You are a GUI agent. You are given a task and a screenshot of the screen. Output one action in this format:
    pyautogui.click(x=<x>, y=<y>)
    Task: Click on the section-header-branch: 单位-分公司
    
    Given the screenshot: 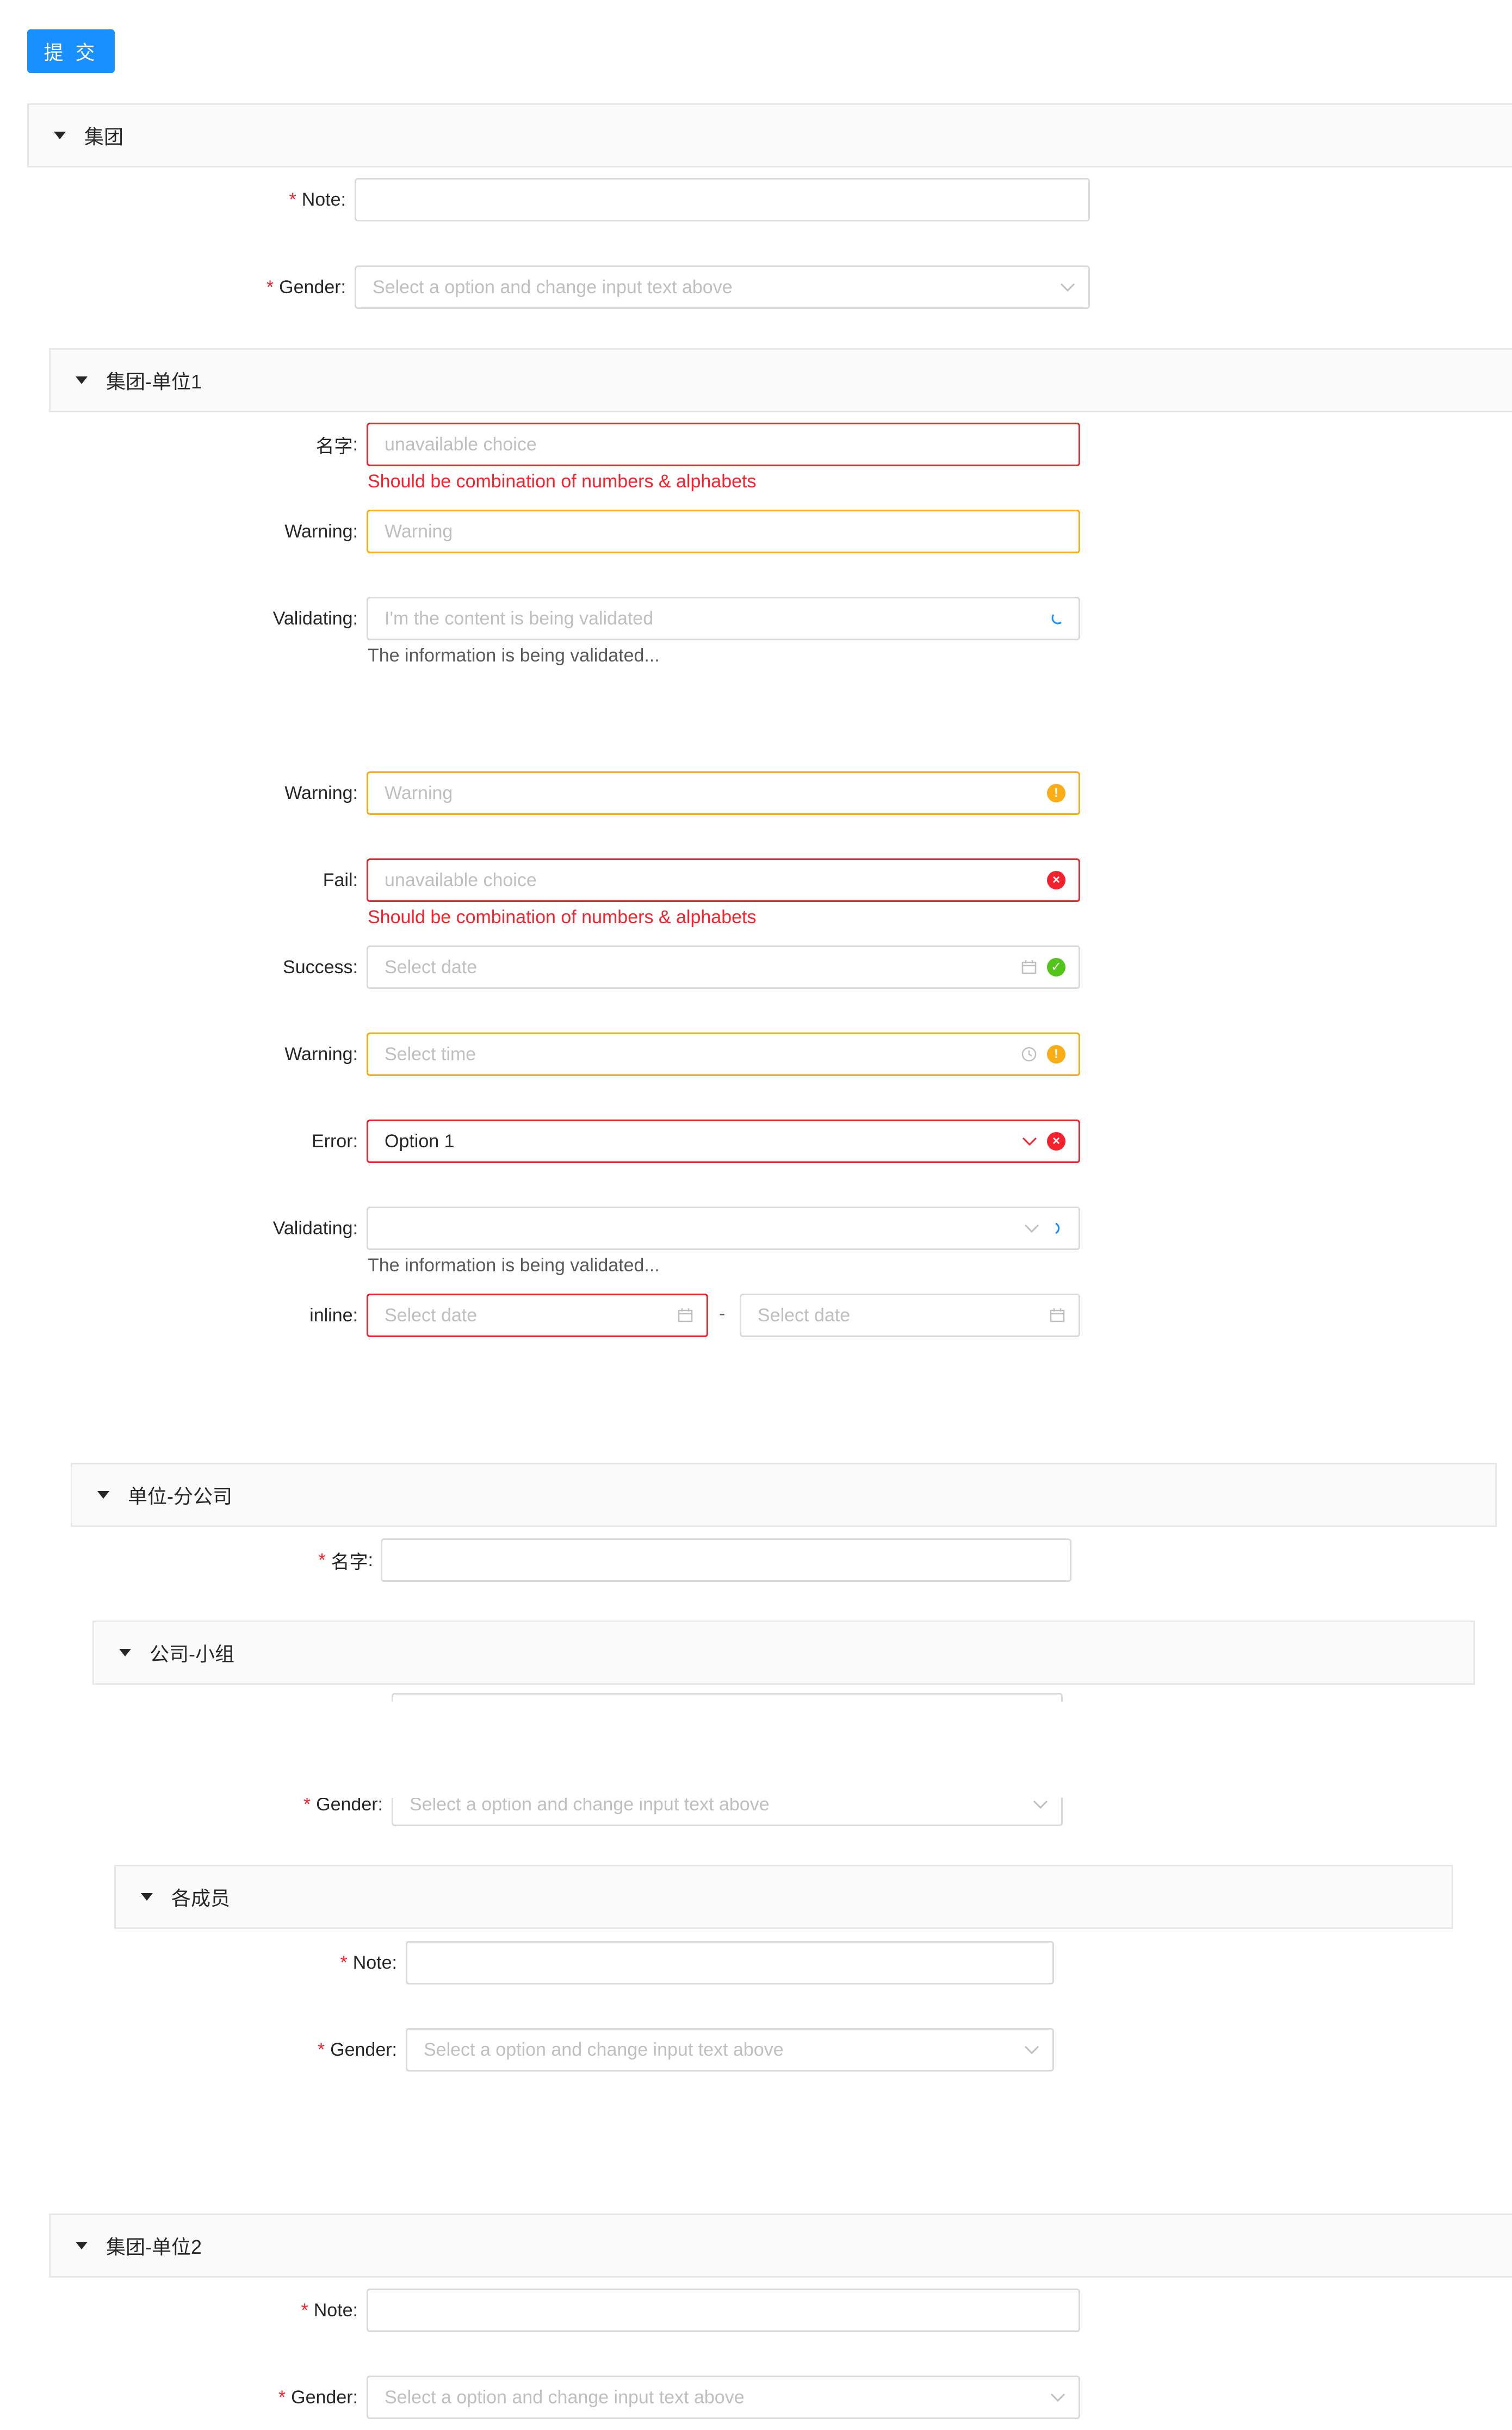 What is the action you would take?
    pyautogui.click(x=784, y=1495)
    